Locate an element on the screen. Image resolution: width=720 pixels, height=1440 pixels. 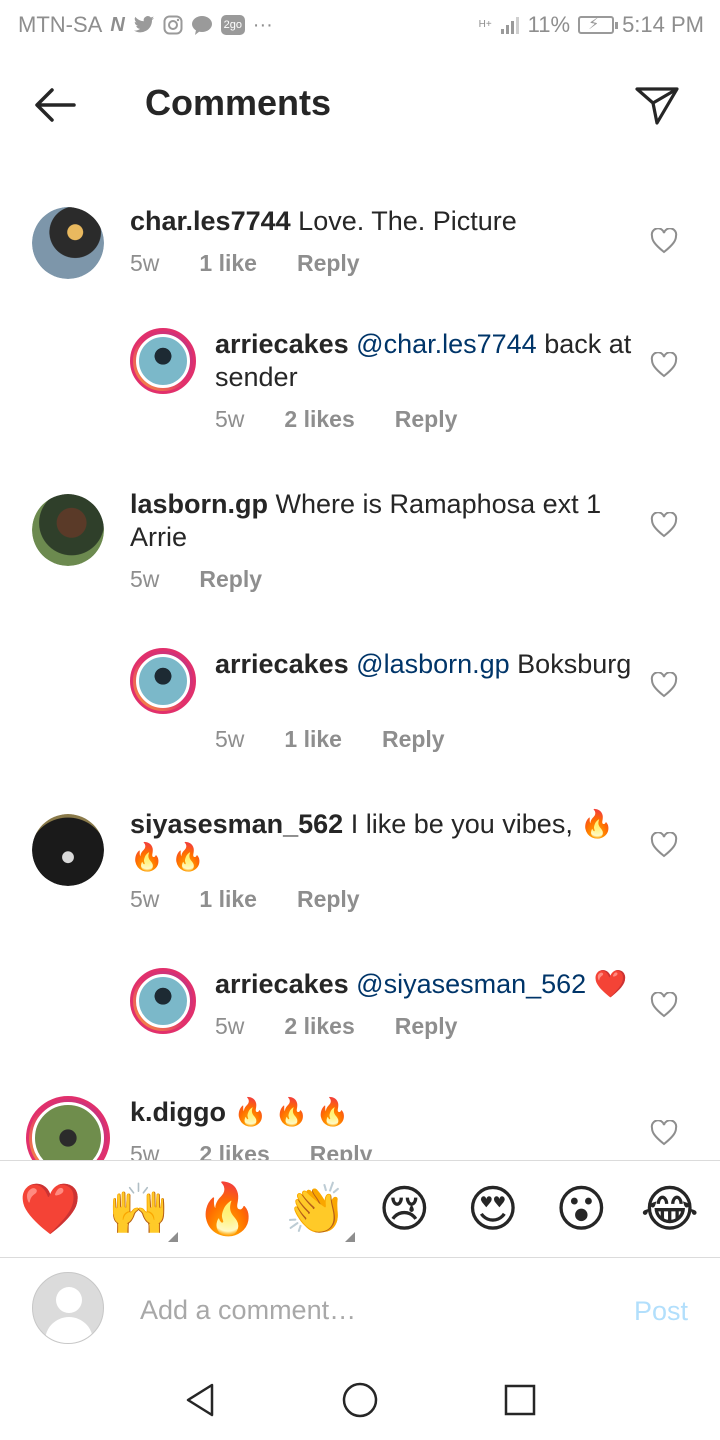
status-bar: MTN-SA N 2go ··· H+ 11% ⚡ 5:14 PM is located at coordinates (360, 25).